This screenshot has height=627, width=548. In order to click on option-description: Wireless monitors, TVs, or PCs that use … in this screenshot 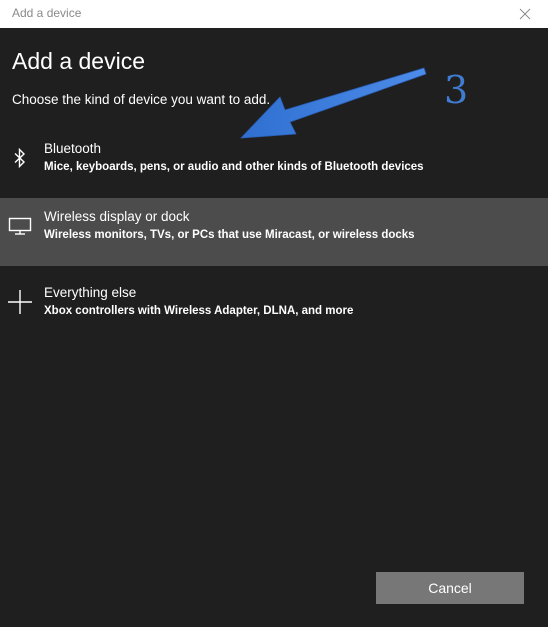, I will do `click(229, 235)`.